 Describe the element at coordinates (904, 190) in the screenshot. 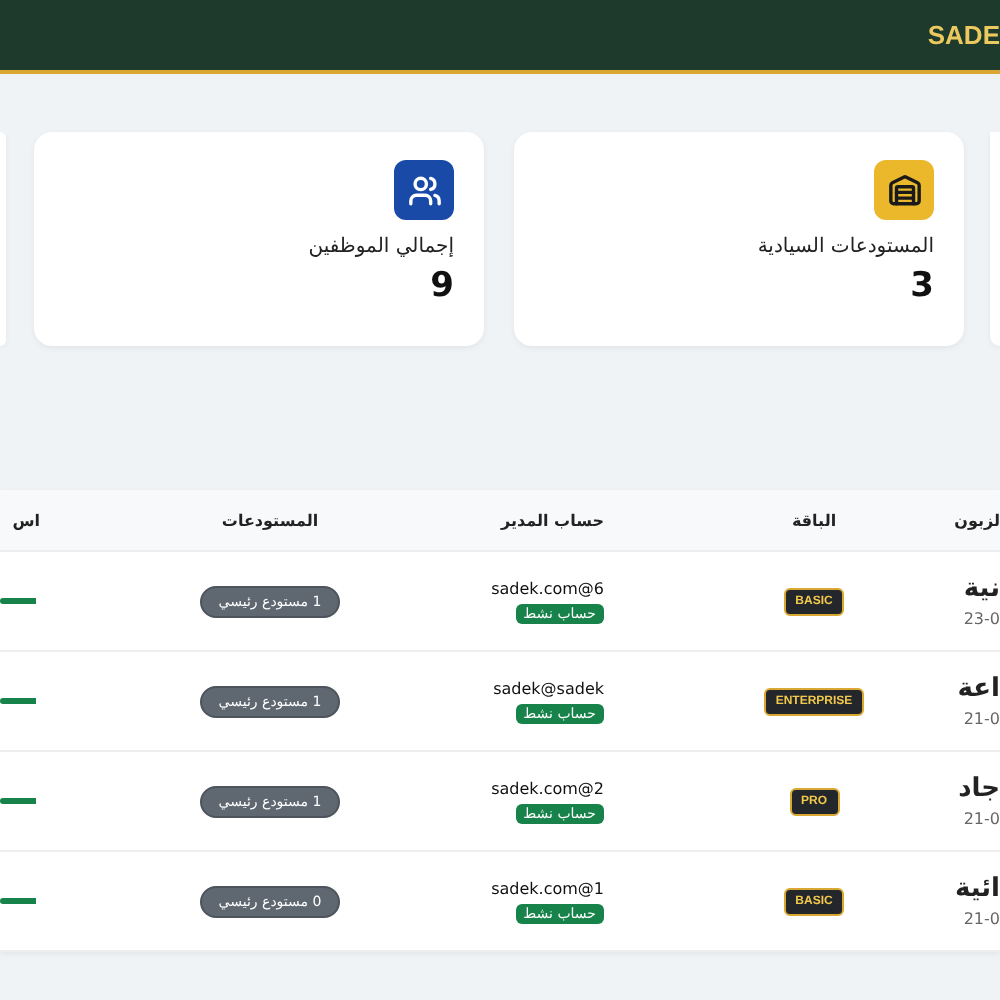

I see `warehouse-icon` at that location.